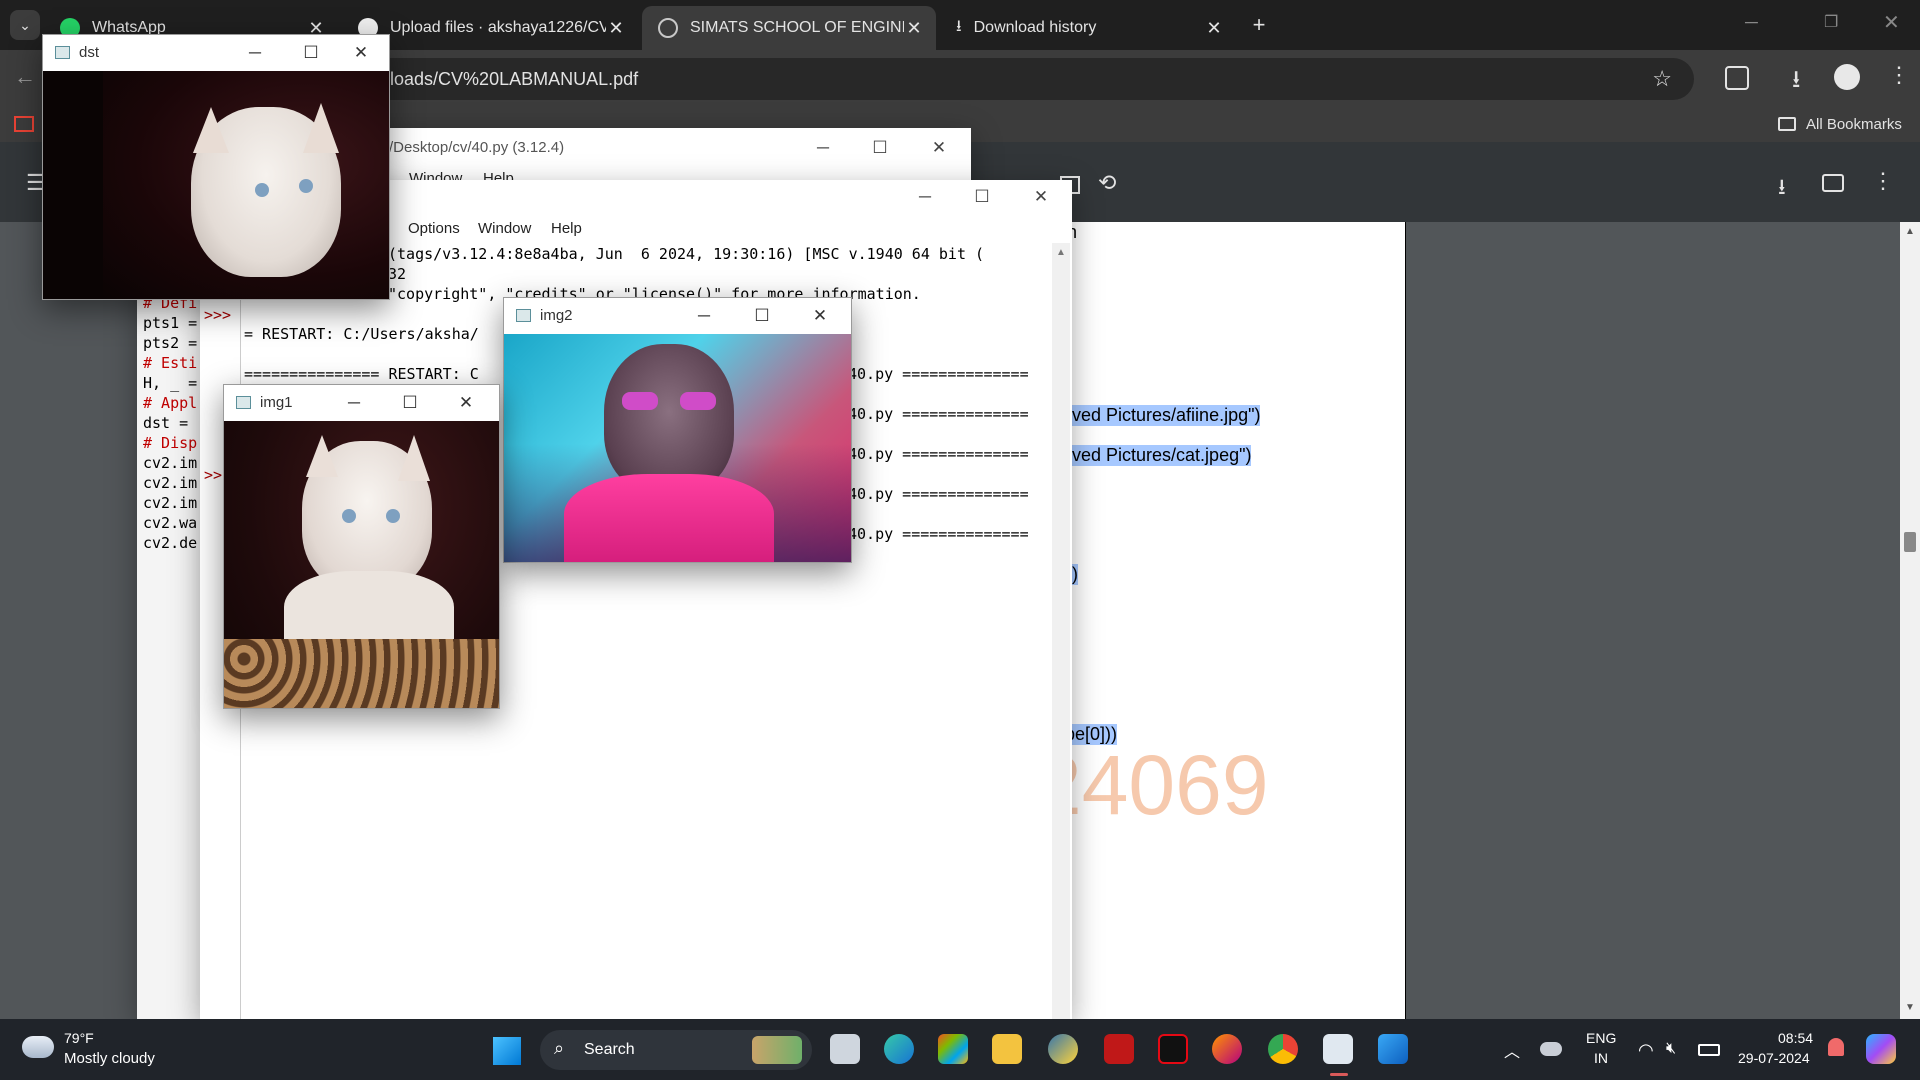  What do you see at coordinates (1283, 1049) in the screenshot?
I see `chrome-icon` at bounding box center [1283, 1049].